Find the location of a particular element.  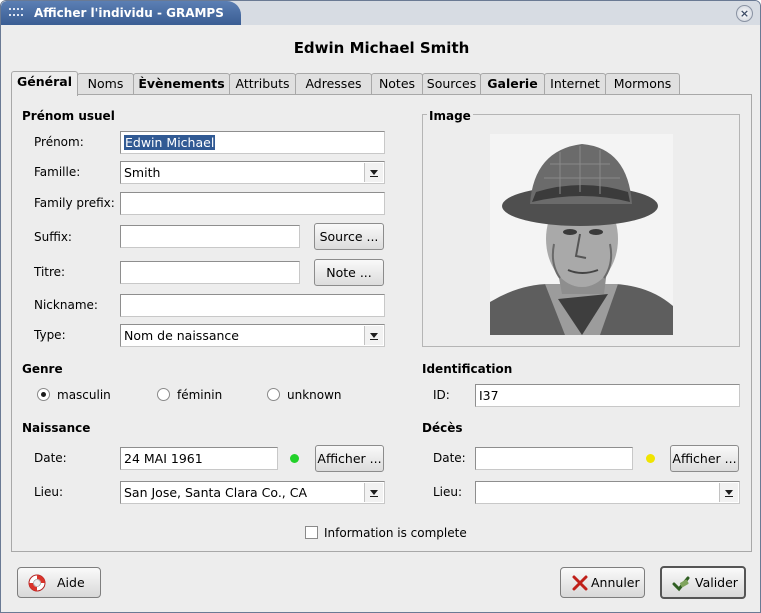

tab-addresses: Adresses is located at coordinates (333, 84).